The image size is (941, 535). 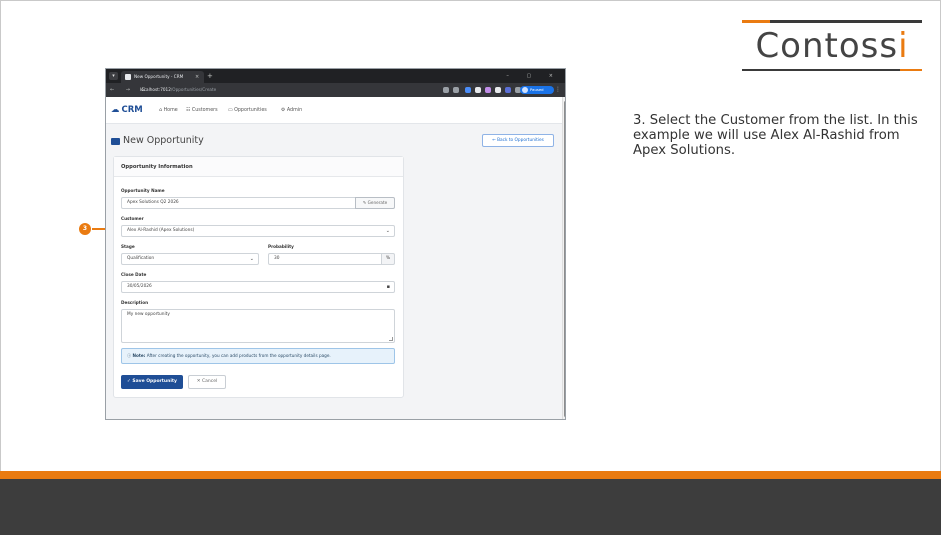 I want to click on nav-item-label: Admin, so click(x=294, y=110).